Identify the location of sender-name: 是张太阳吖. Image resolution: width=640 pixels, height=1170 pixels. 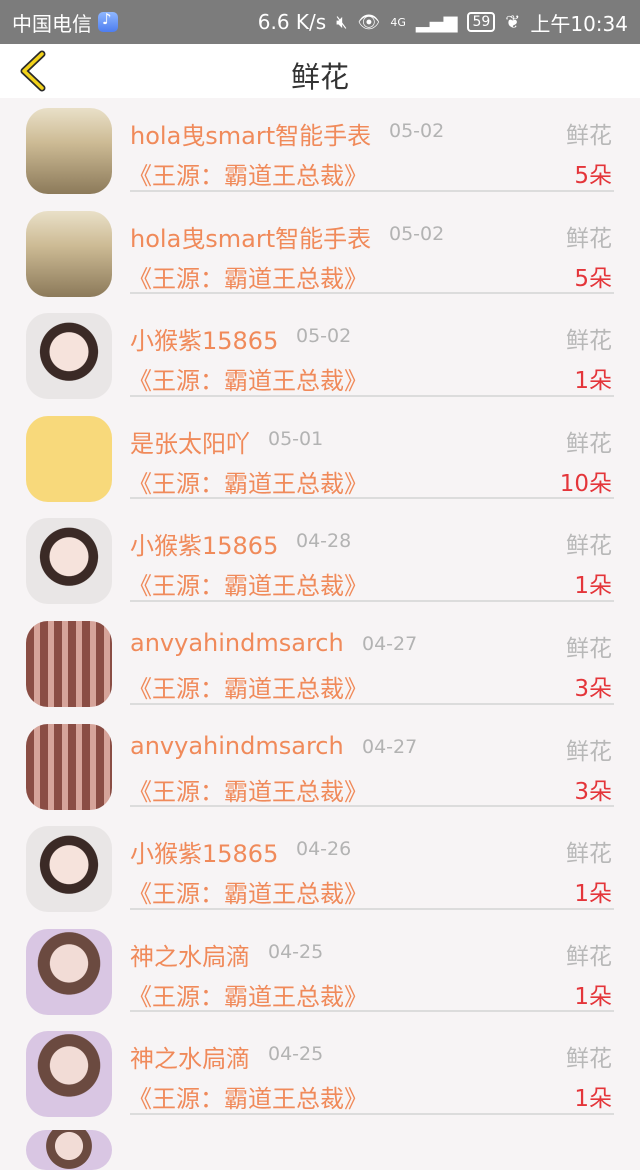
(190, 443).